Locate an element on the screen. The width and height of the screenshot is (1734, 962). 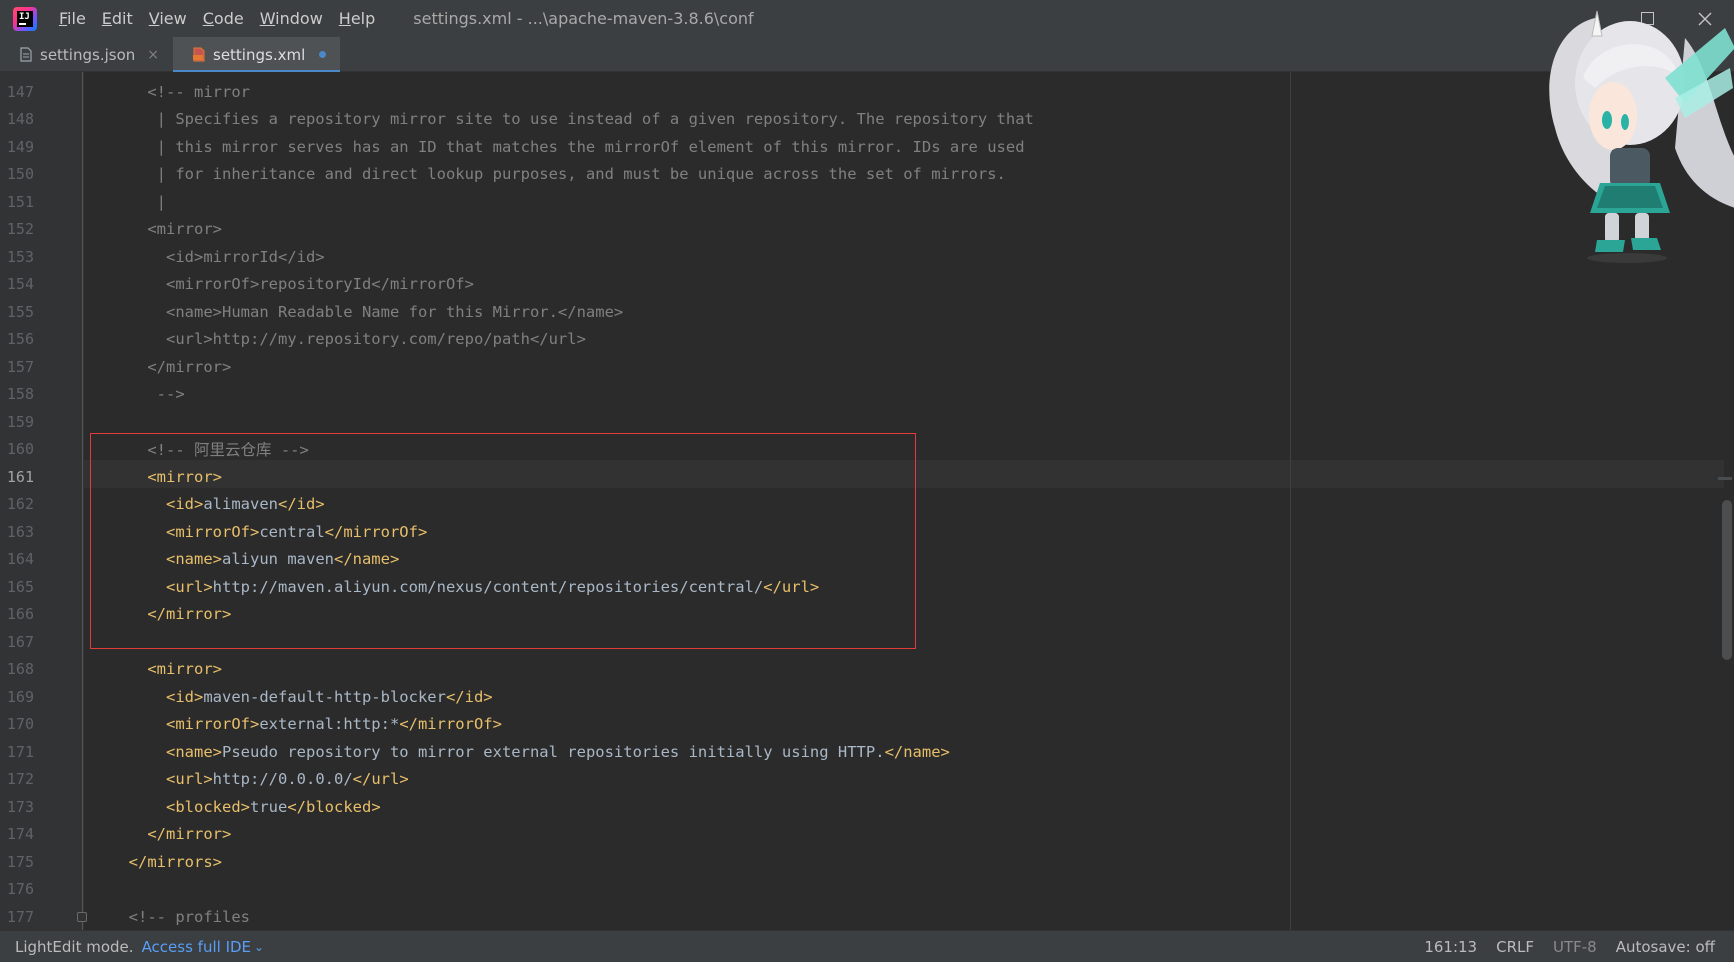
xml-comment: | is located at coordinates (161, 201).